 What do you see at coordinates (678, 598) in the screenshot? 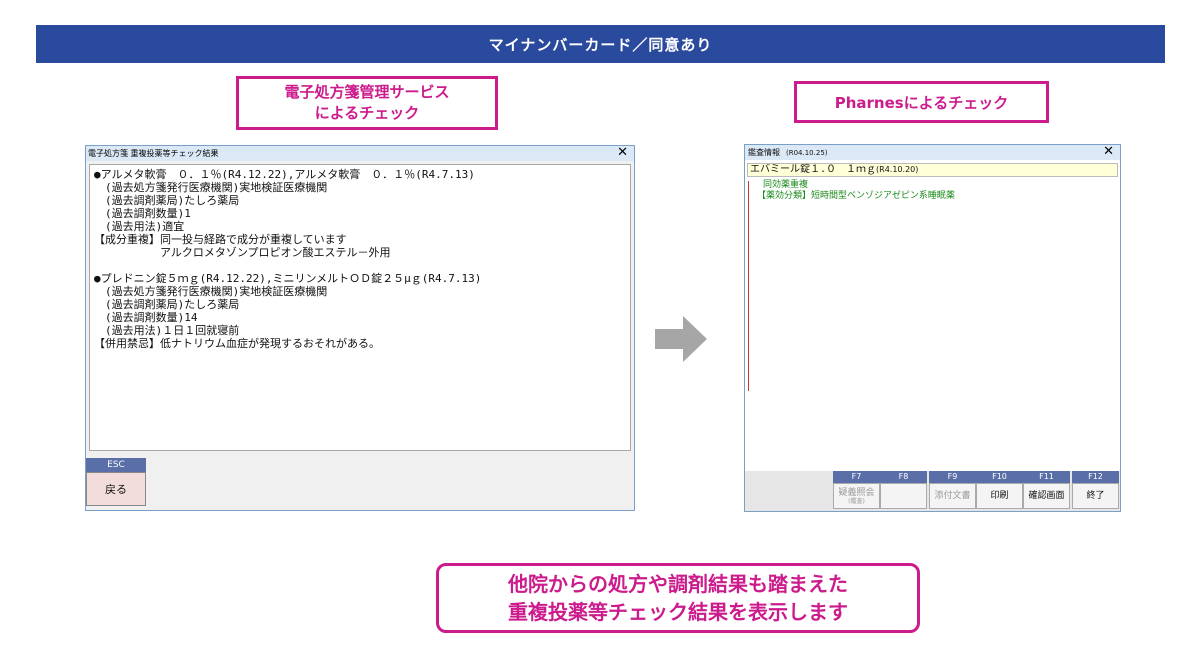
I see `callout-summary: 他院からの処方や調剤結果も踏まえた 重複投薬等チェック結果を表示します` at bounding box center [678, 598].